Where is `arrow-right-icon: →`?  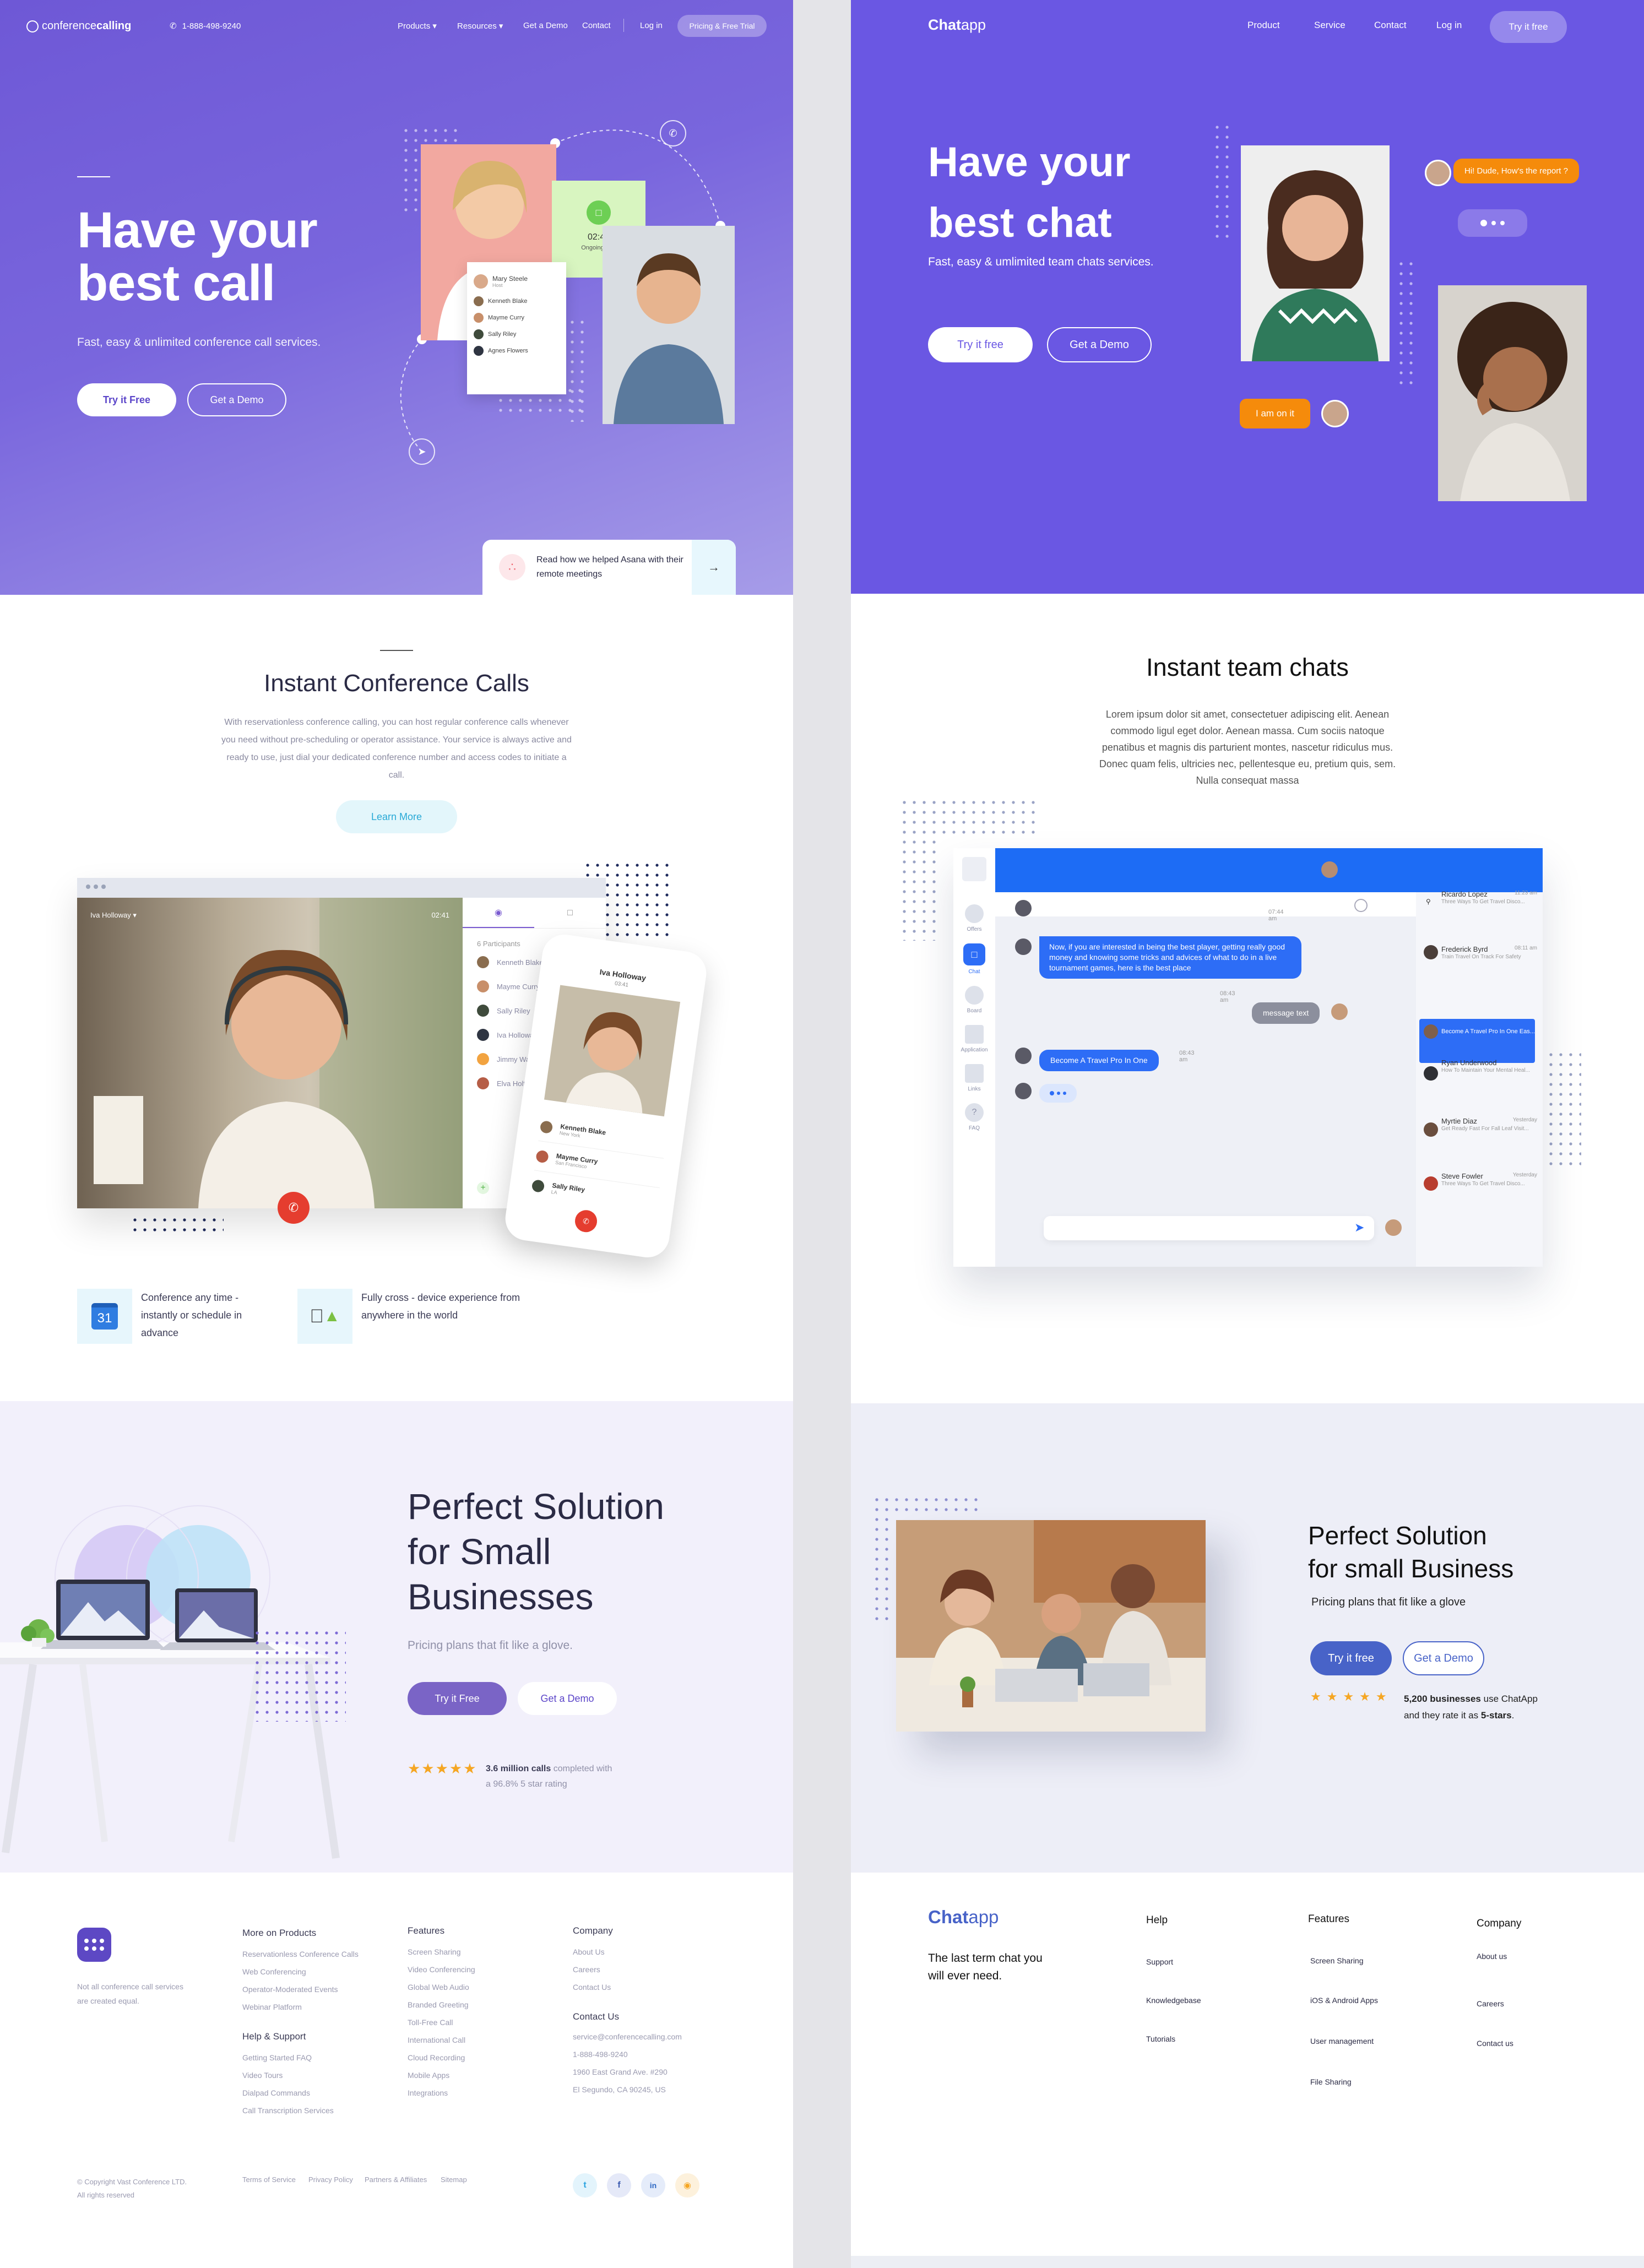
arrow-right-icon: → is located at coordinates (714, 568).